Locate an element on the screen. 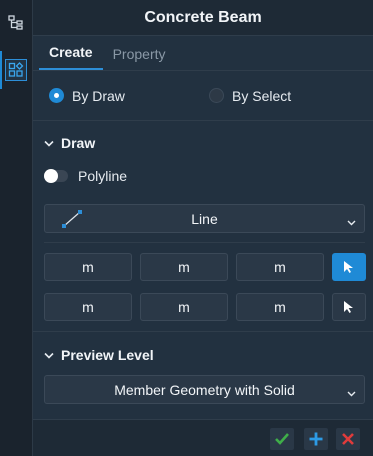 The height and width of the screenshot is (456, 373). tab-property: Property is located at coordinates (139, 58).